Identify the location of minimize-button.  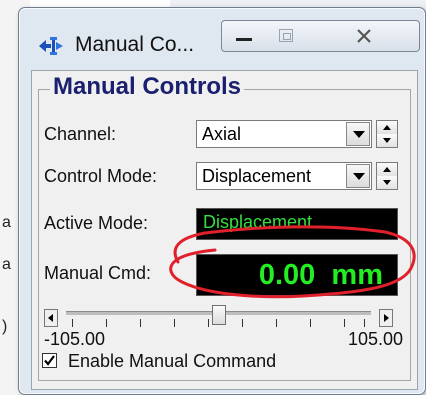
(244, 36).